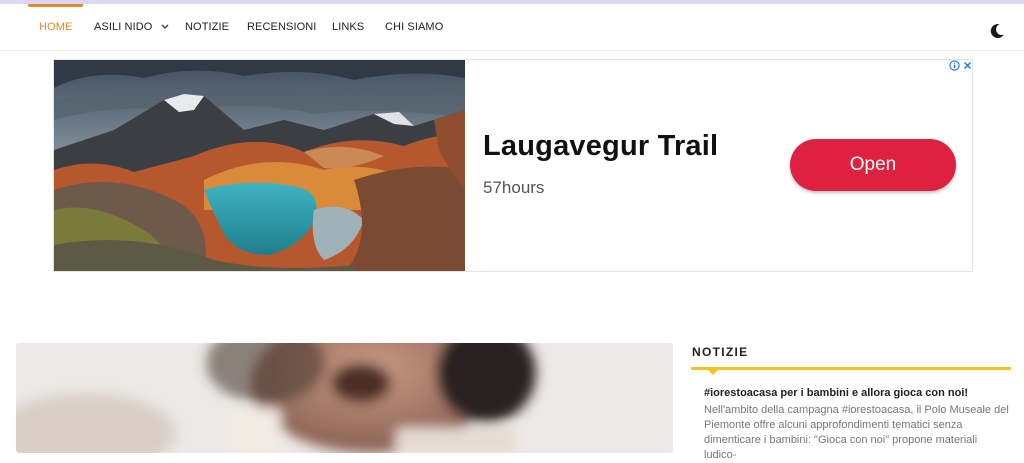 Image resolution: width=1024 pixels, height=463 pixels. Describe the element at coordinates (720, 352) in the screenshot. I see `sidebar-widget-title: NOTIZIE` at that location.